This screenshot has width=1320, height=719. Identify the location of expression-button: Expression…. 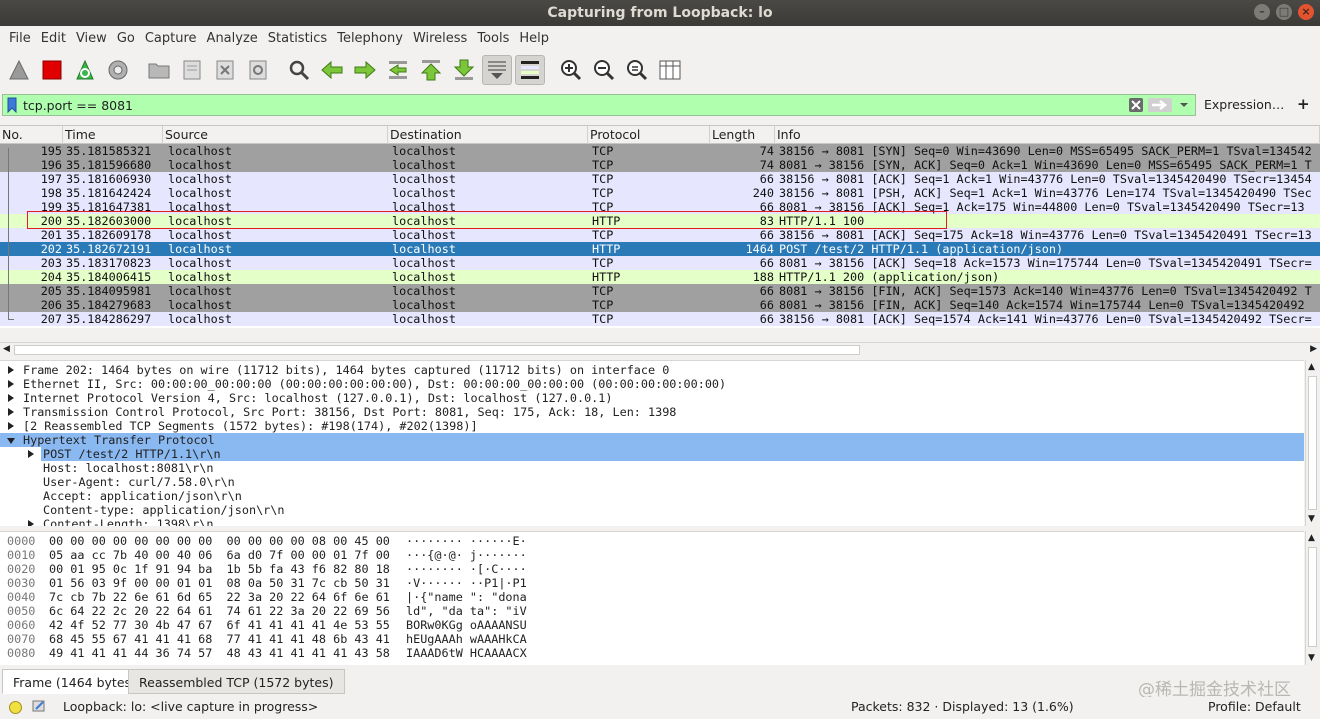
(1244, 104).